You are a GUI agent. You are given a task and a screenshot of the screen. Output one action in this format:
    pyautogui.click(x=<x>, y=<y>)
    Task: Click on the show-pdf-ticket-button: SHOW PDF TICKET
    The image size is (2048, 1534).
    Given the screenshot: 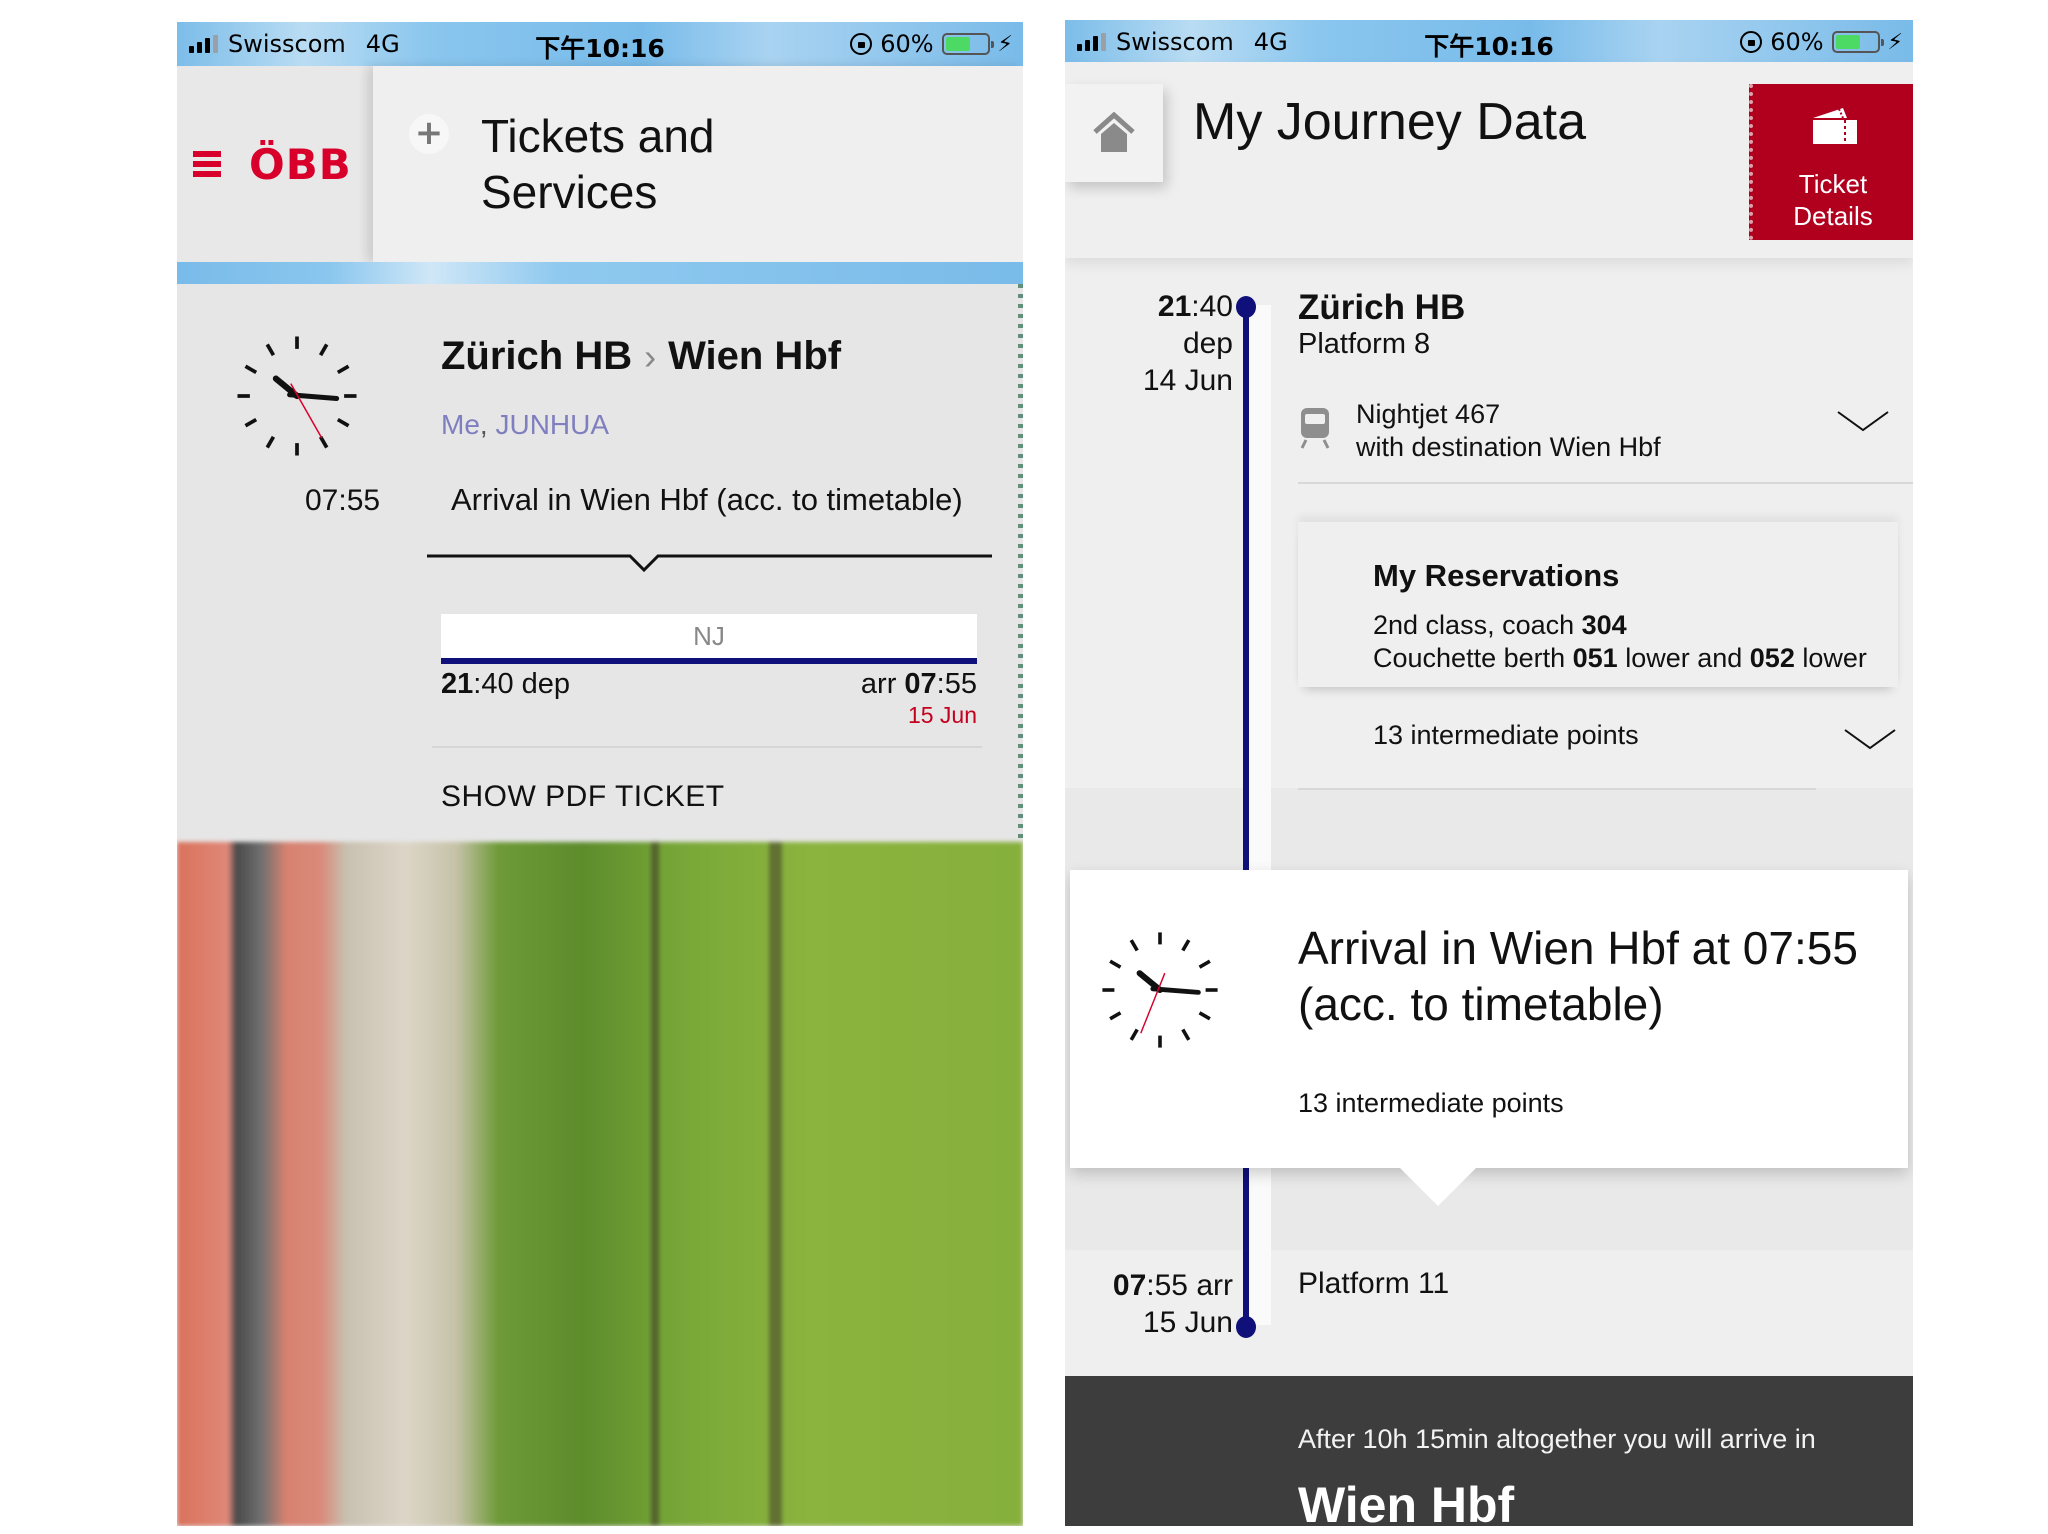 What is the action you would take?
    pyautogui.click(x=583, y=797)
    